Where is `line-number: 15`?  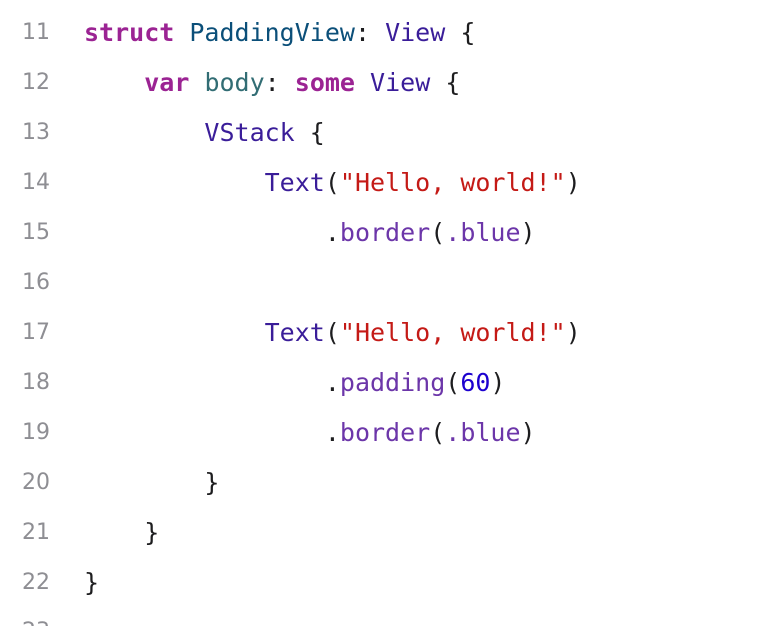 line-number: 15 is located at coordinates (36, 232).